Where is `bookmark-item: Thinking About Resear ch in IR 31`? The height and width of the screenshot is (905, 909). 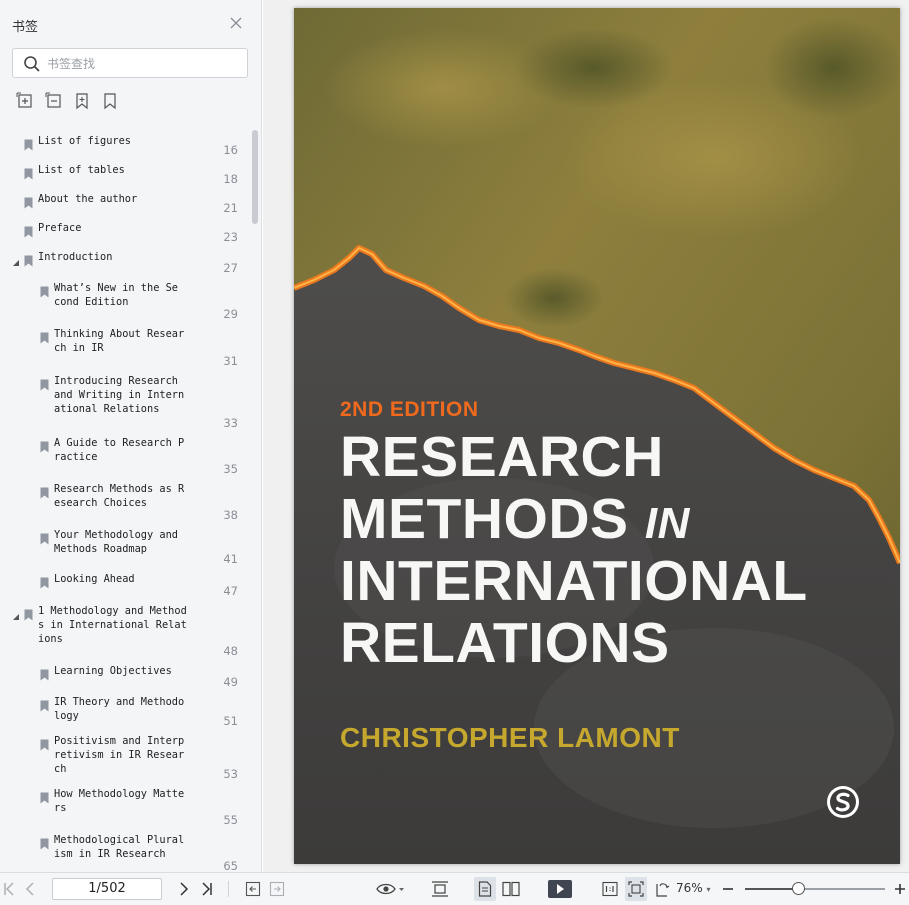
bookmark-item: Thinking About Resear ch in IR 31 is located at coordinates (125, 350).